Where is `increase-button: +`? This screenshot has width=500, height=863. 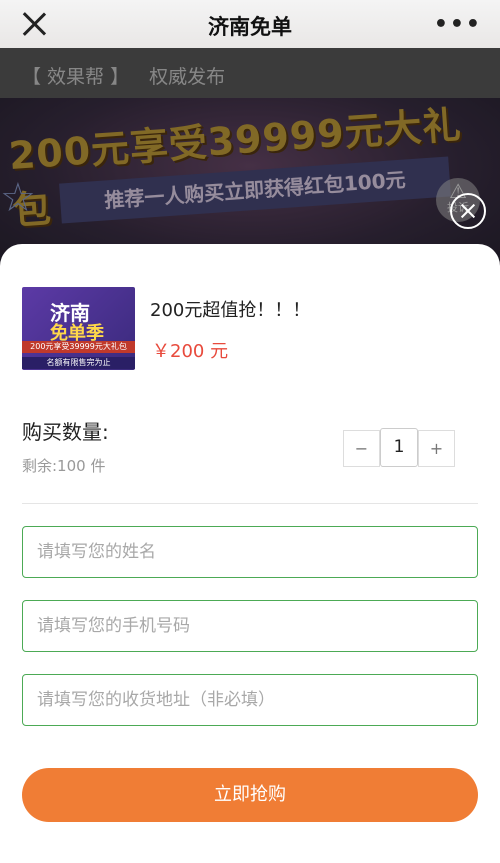 increase-button: + is located at coordinates (436, 448).